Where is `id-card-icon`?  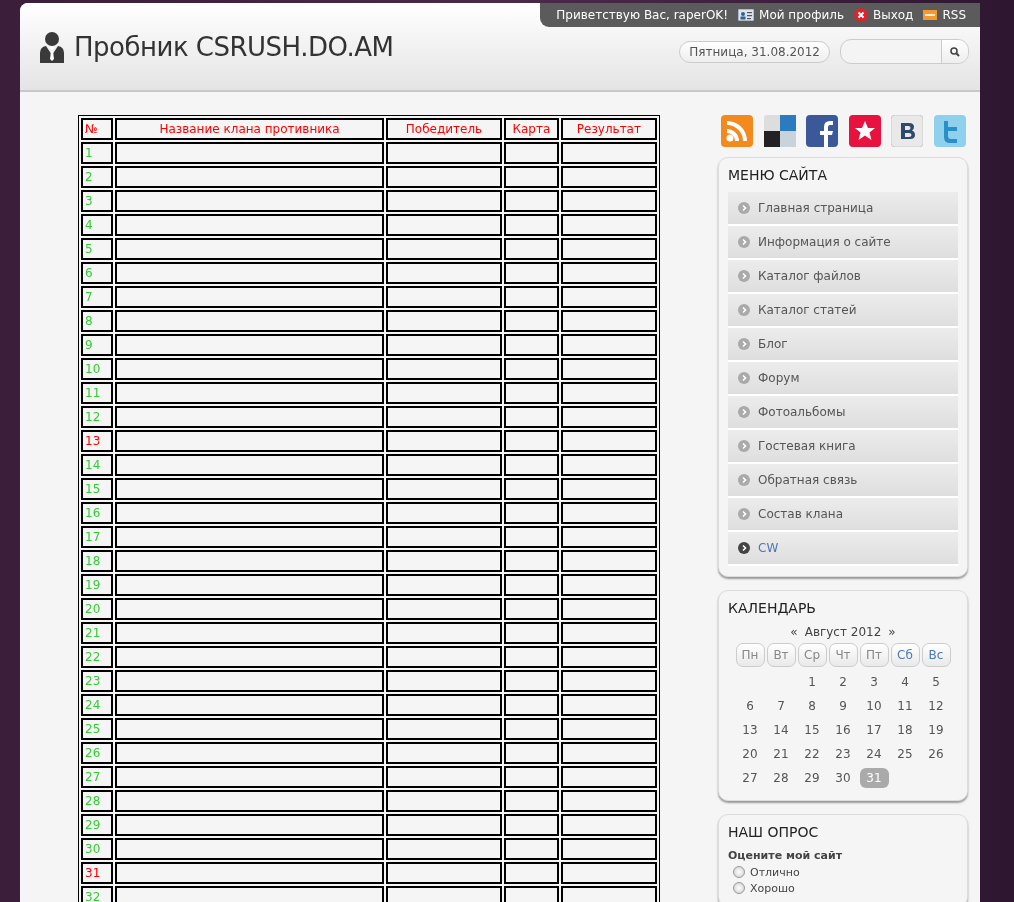 id-card-icon is located at coordinates (746, 15).